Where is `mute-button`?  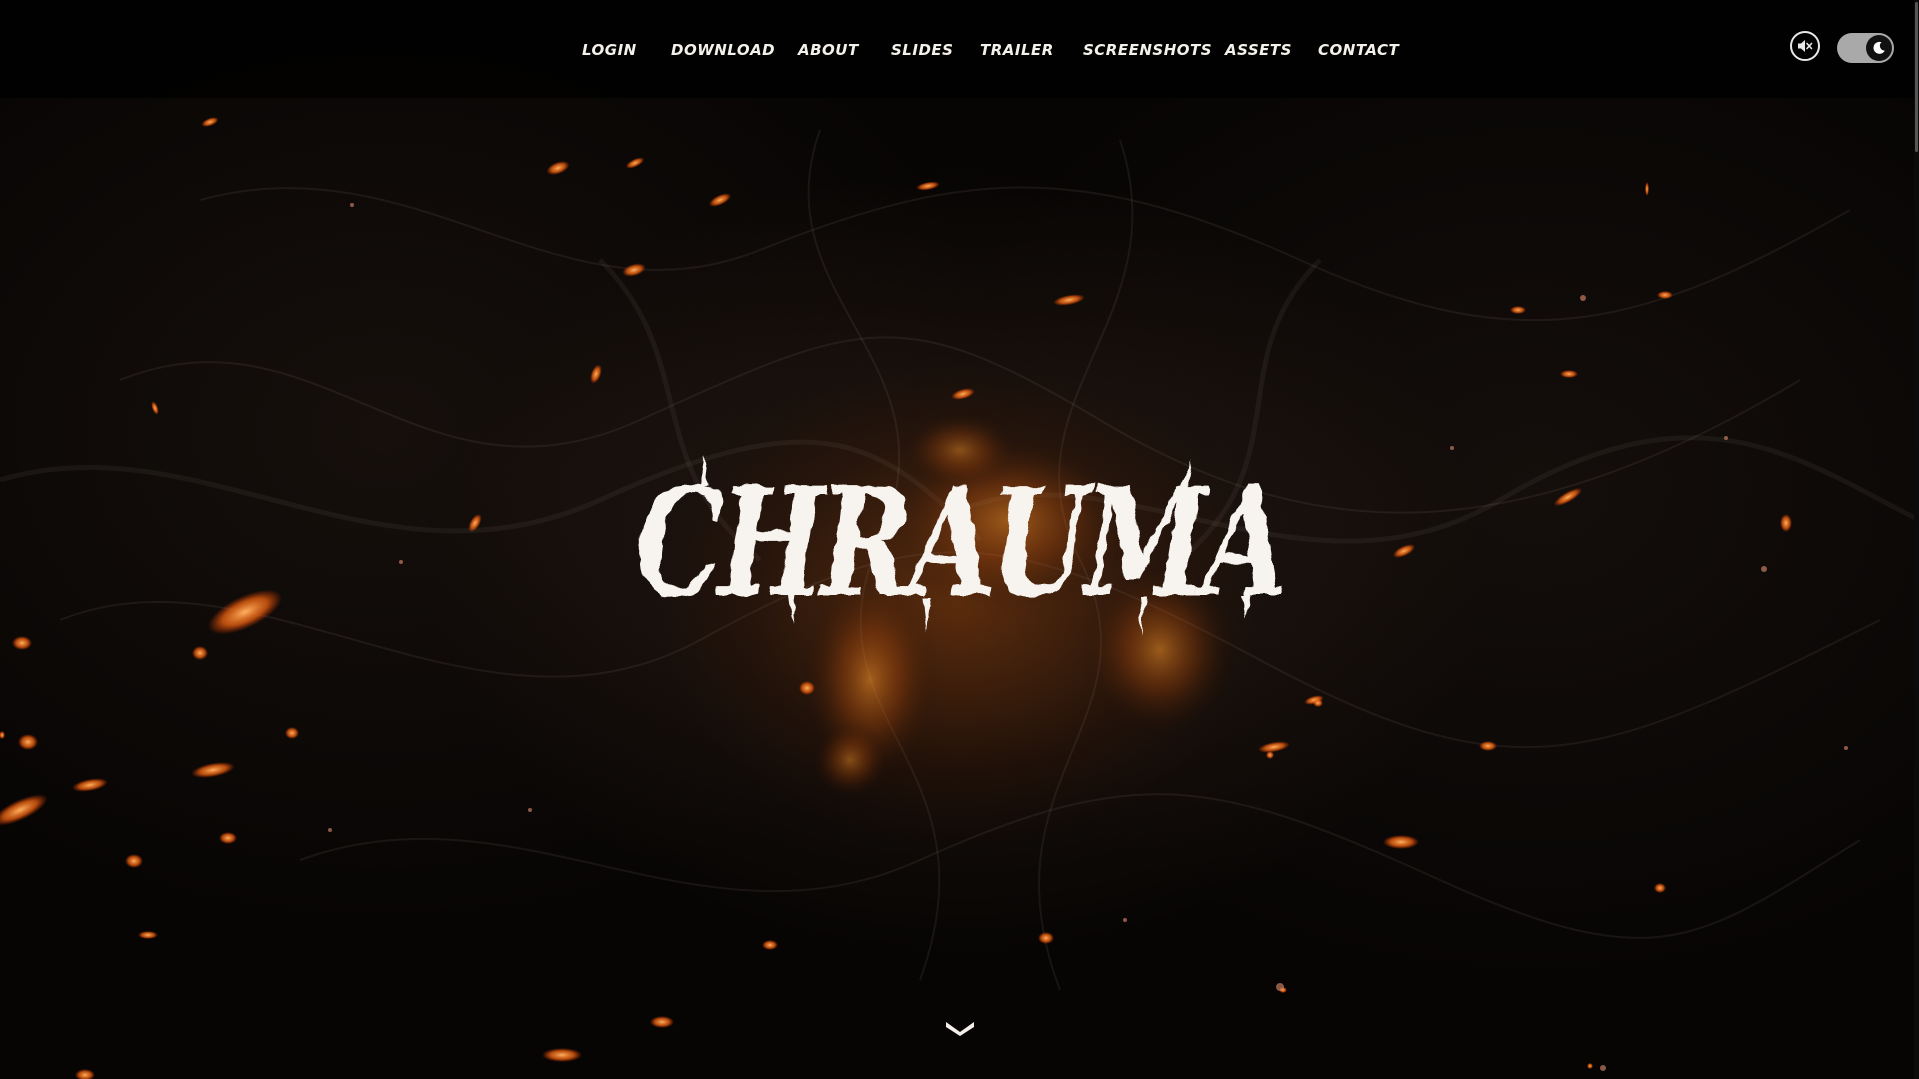 mute-button is located at coordinates (1805, 46).